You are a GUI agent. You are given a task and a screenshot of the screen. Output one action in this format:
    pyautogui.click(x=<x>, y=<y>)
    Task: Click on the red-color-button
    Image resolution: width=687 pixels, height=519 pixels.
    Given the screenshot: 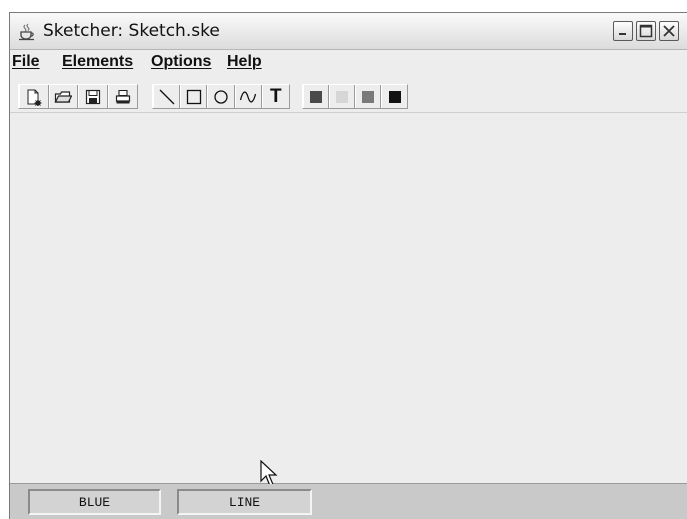 What is the action you would take?
    pyautogui.click(x=316, y=96)
    